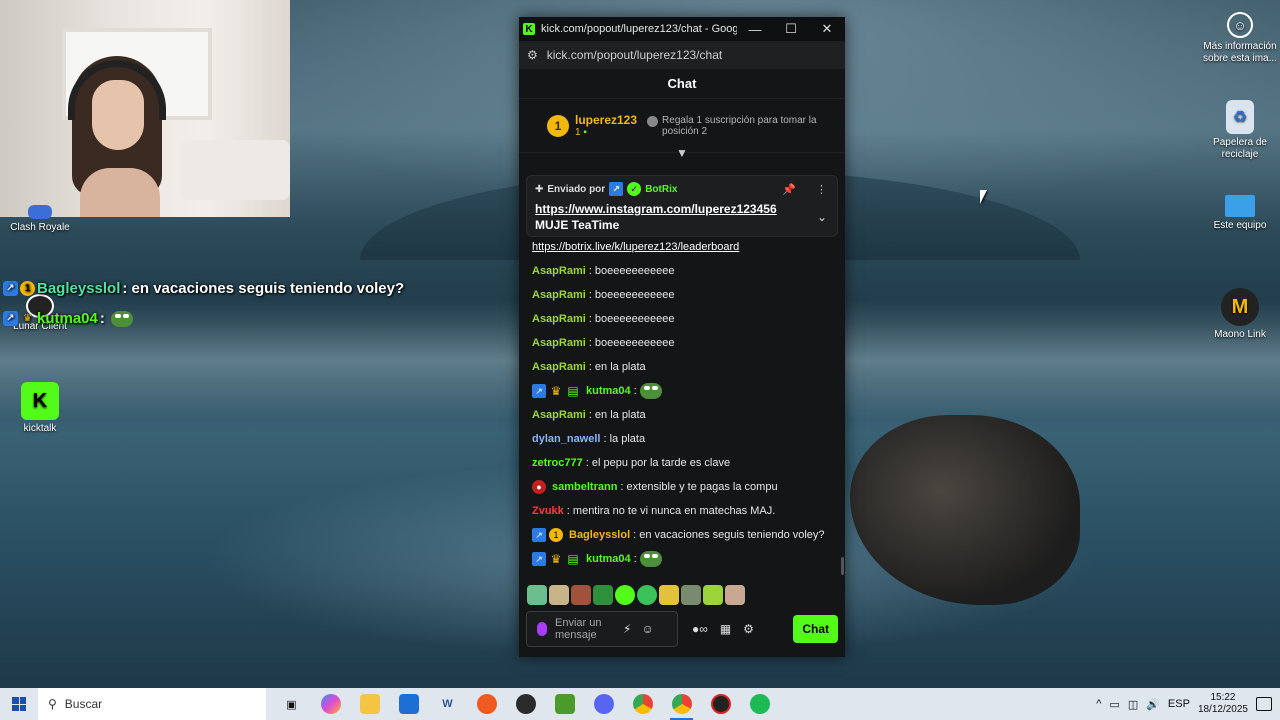 This screenshot has width=1280, height=720. I want to click on volume-icon: 🔊, so click(1153, 704).